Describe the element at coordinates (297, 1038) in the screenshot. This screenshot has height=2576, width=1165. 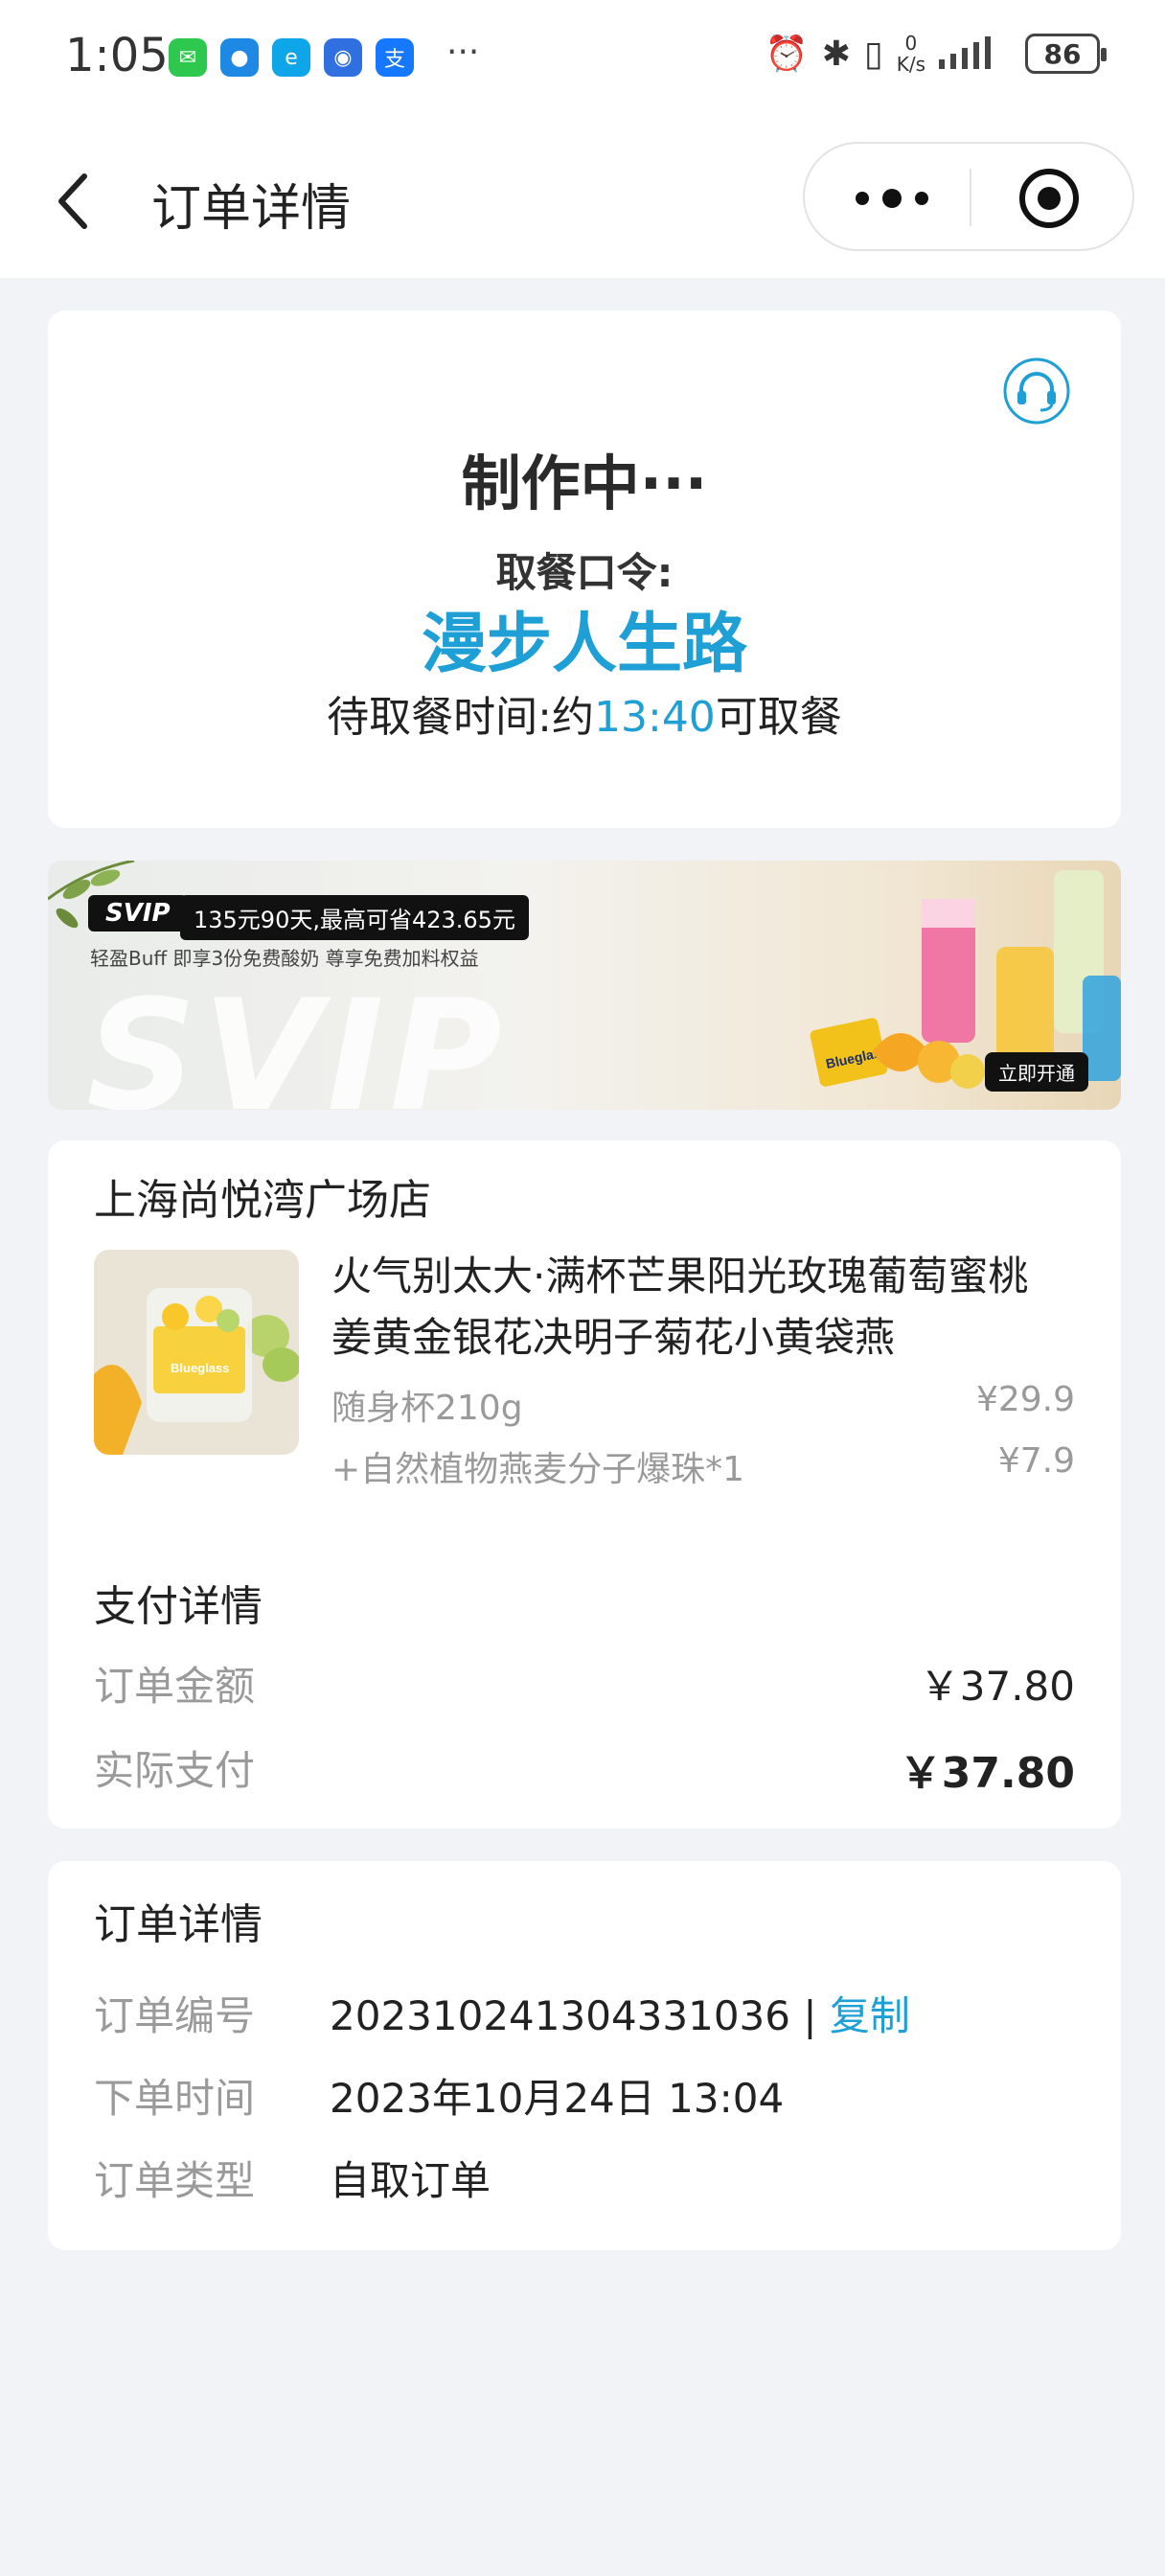
I see `svip-watermark: SVIP` at that location.